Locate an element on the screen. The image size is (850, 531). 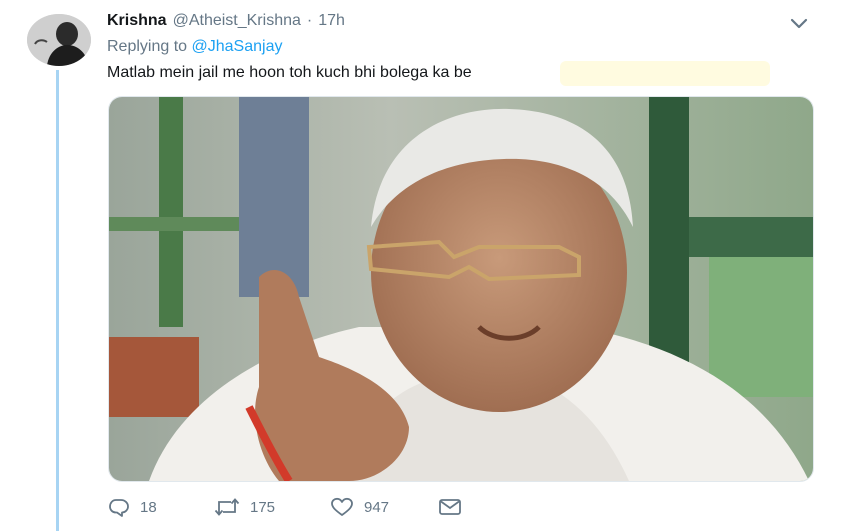
envelope-icon is located at coordinates (450, 507).